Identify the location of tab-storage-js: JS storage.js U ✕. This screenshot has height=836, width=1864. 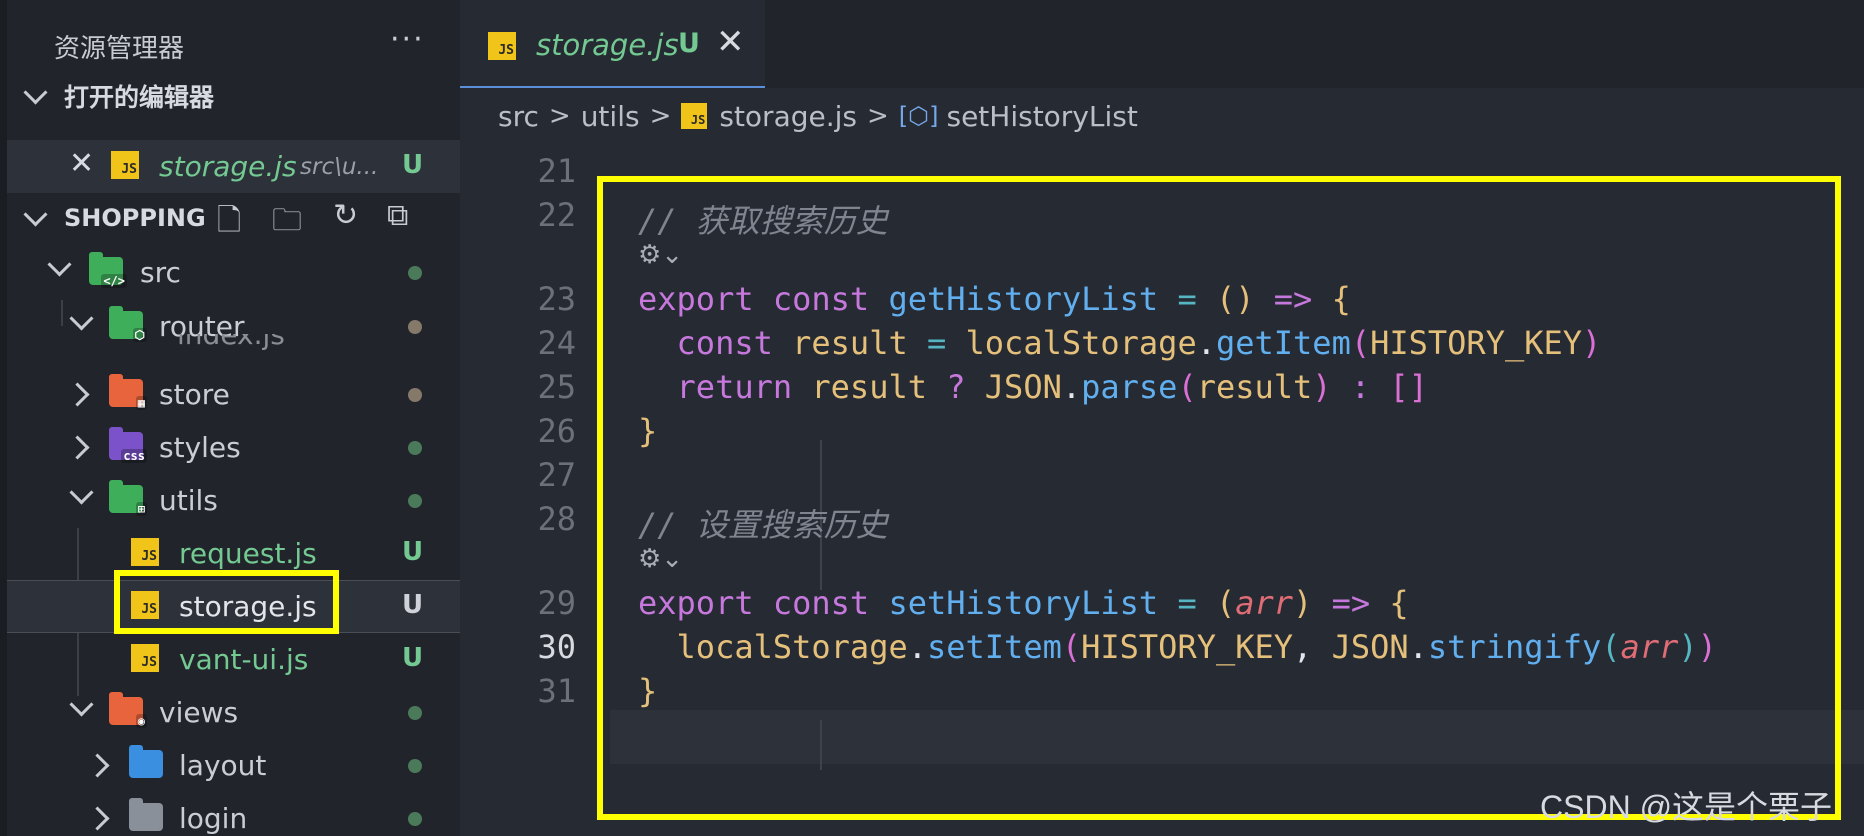
(612, 44).